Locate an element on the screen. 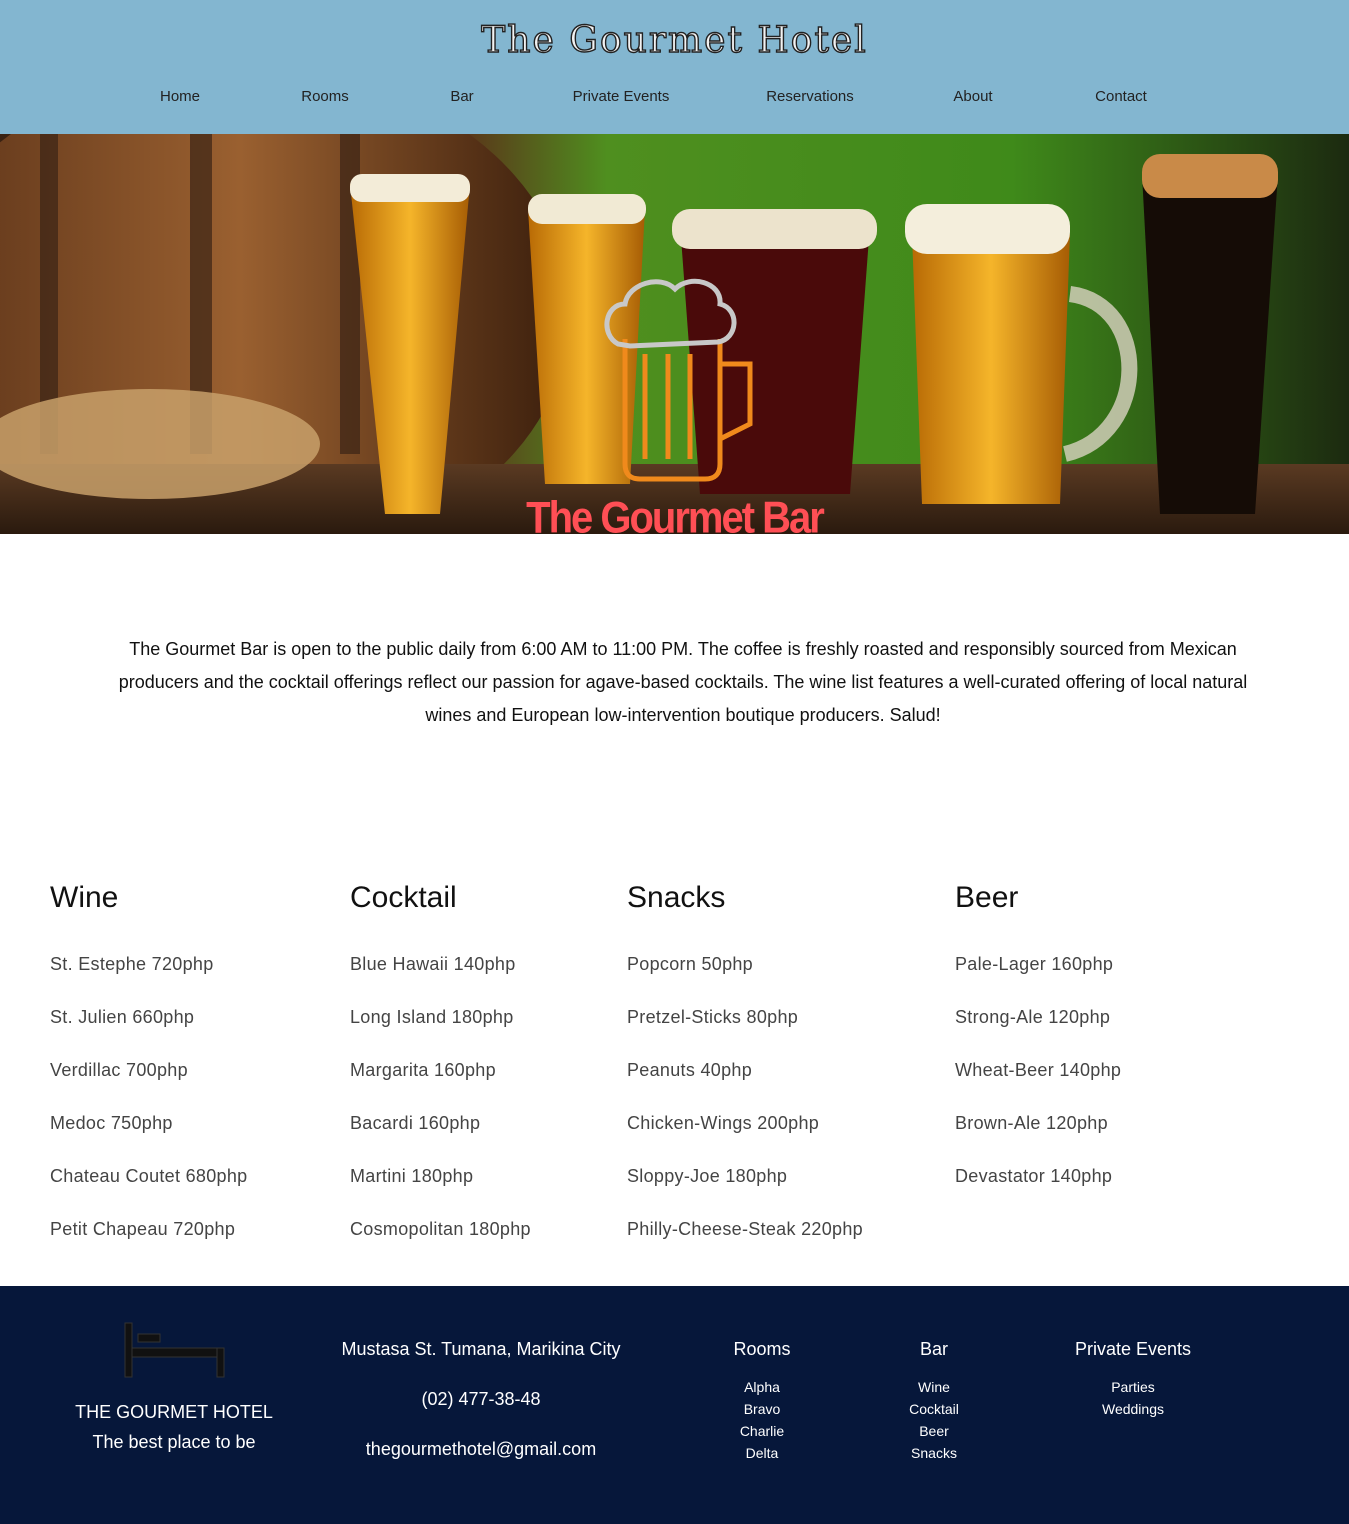 This screenshot has height=1524, width=1349. footer-email: thegourmethotel@gmail.com is located at coordinates (481, 1449).